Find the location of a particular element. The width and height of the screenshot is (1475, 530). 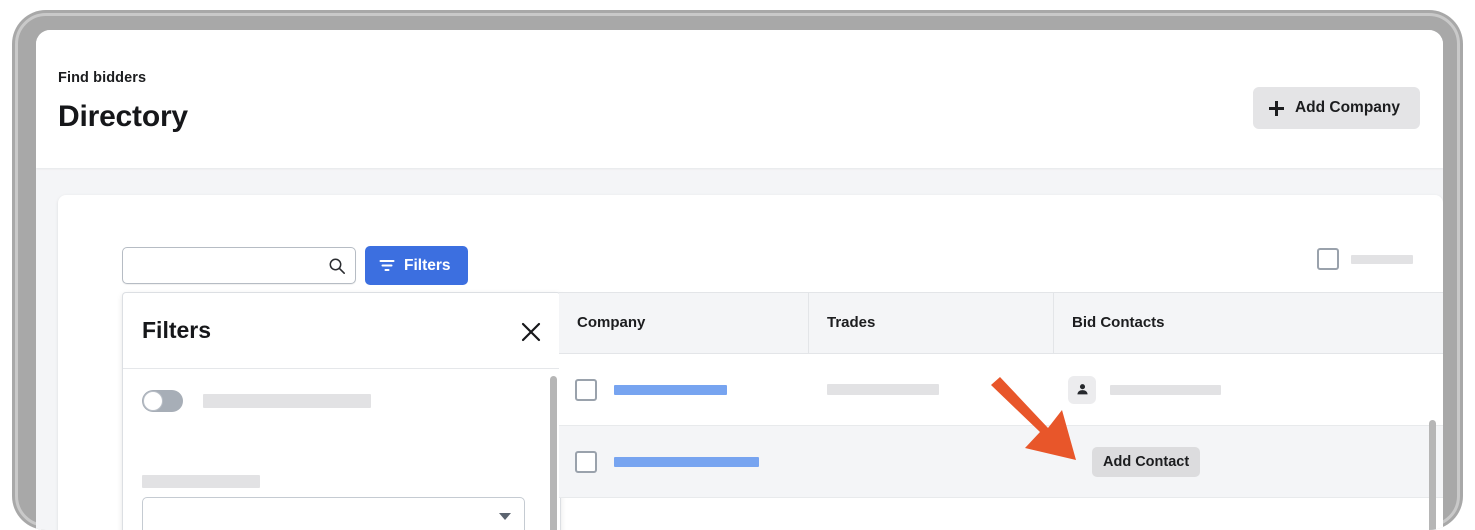

search-icon is located at coordinates (337, 266).